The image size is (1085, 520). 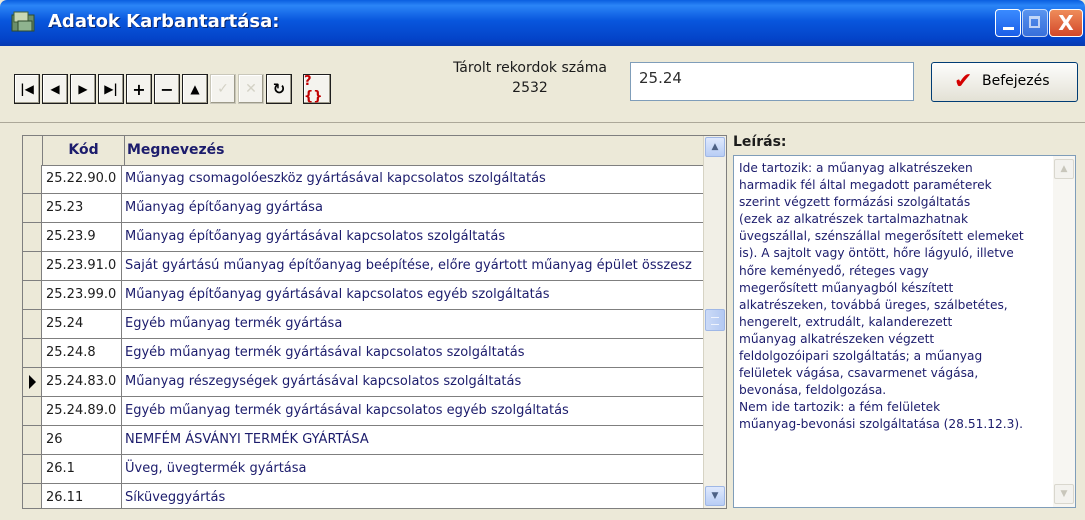 What do you see at coordinates (82, 324) in the screenshot?
I see `cell-code: 25.24` at bounding box center [82, 324].